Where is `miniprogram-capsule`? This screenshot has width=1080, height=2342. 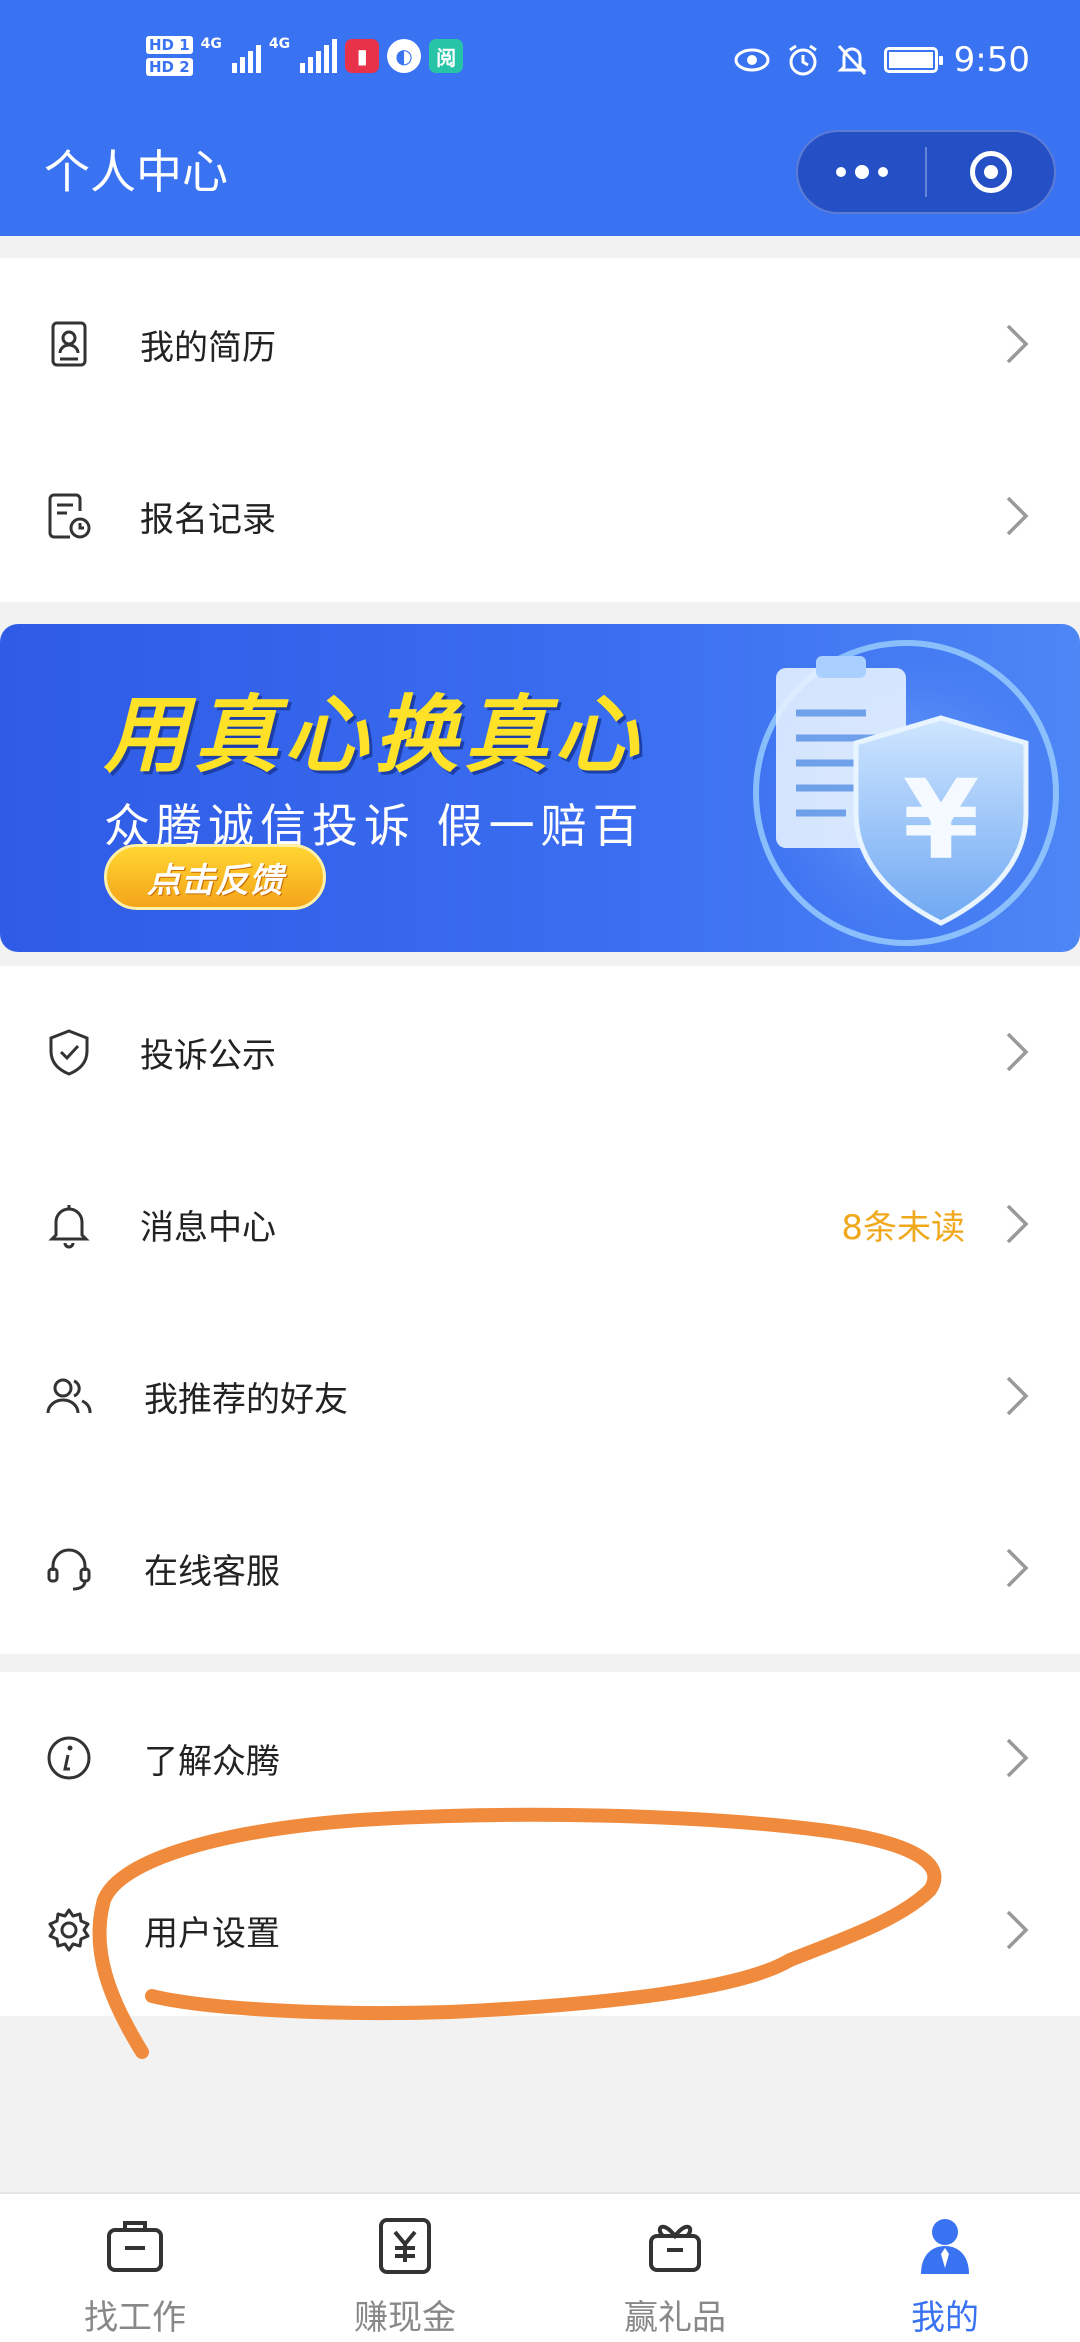
miniprogram-capsule is located at coordinates (926, 172).